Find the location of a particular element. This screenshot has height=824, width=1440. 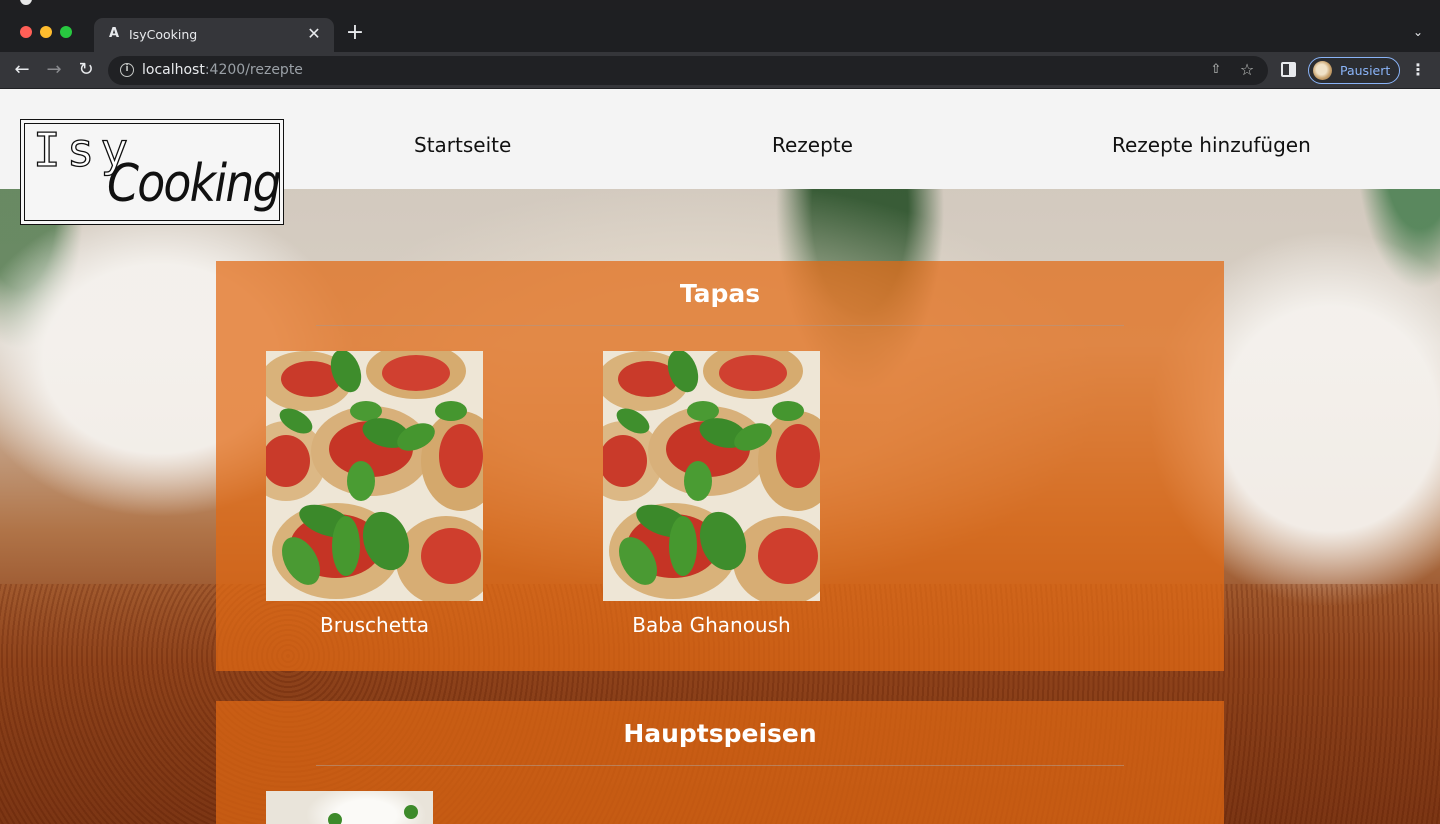

plus-icon: + is located at coordinates (355, 33).